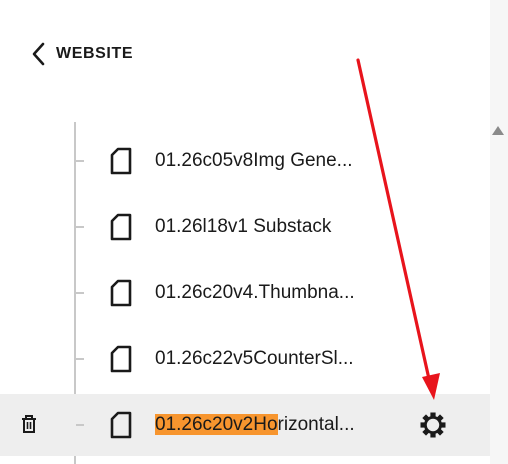  I want to click on scroll-up-arrow-icon, so click(498, 130).